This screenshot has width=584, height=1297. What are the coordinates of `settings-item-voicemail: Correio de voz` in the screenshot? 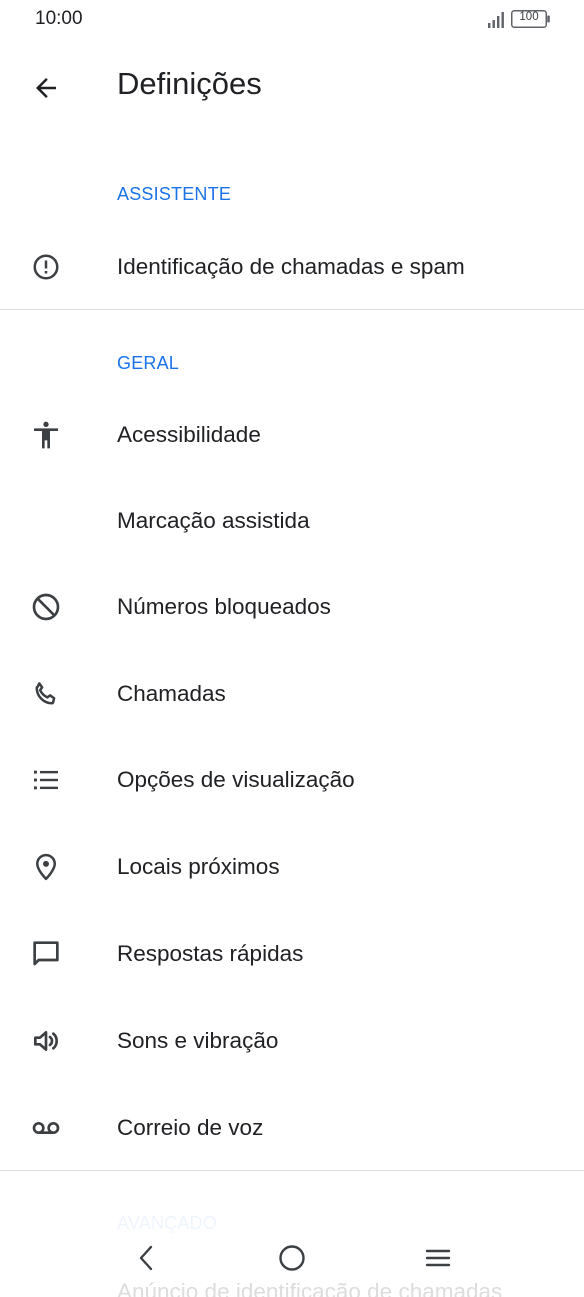 It's located at (292, 1128).